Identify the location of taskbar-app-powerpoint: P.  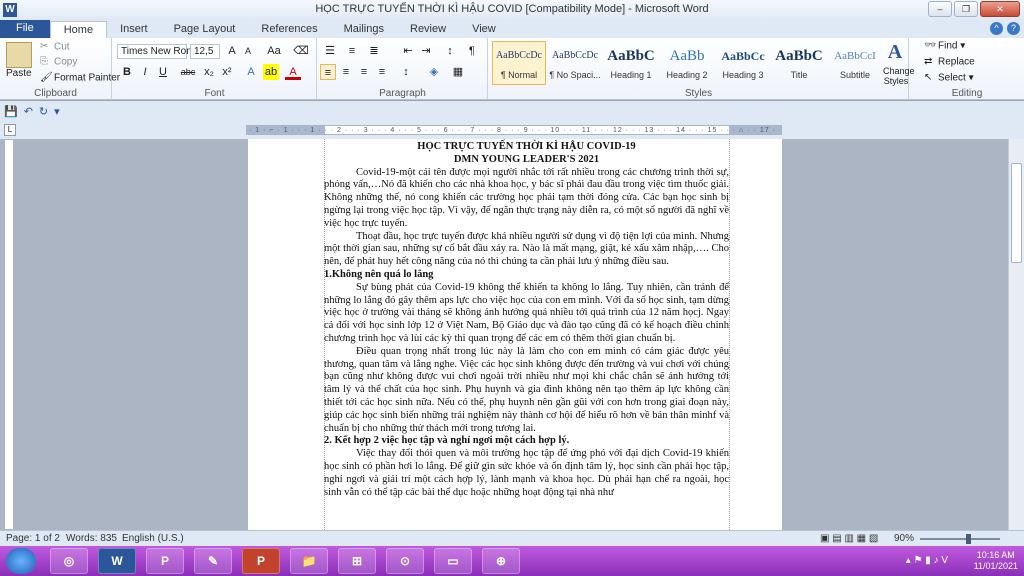
(261, 561).